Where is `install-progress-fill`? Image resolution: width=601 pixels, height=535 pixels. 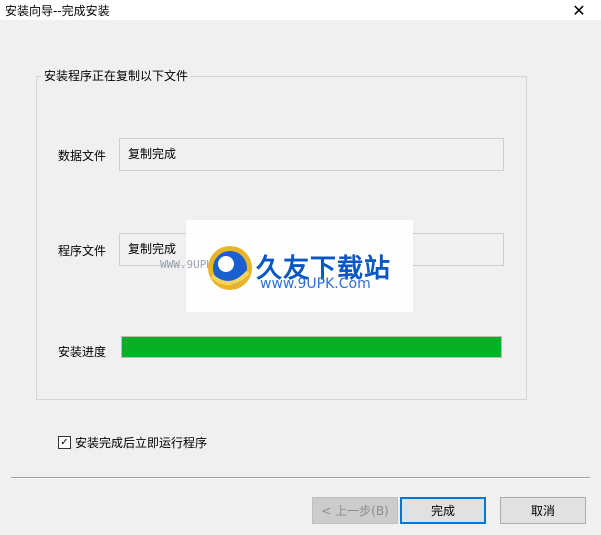 install-progress-fill is located at coordinates (311, 347).